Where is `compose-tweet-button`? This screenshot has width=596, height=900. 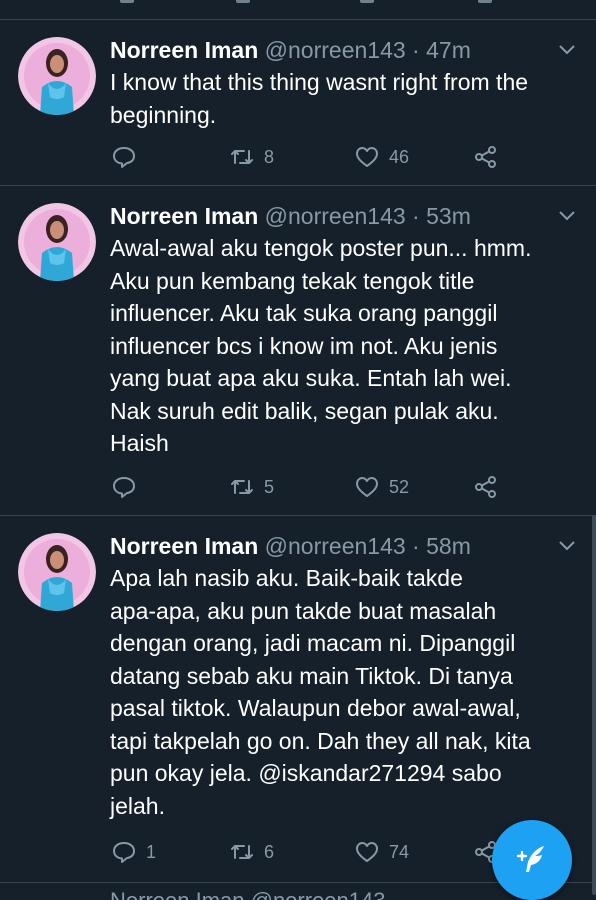
compose-tweet-button is located at coordinates (532, 860).